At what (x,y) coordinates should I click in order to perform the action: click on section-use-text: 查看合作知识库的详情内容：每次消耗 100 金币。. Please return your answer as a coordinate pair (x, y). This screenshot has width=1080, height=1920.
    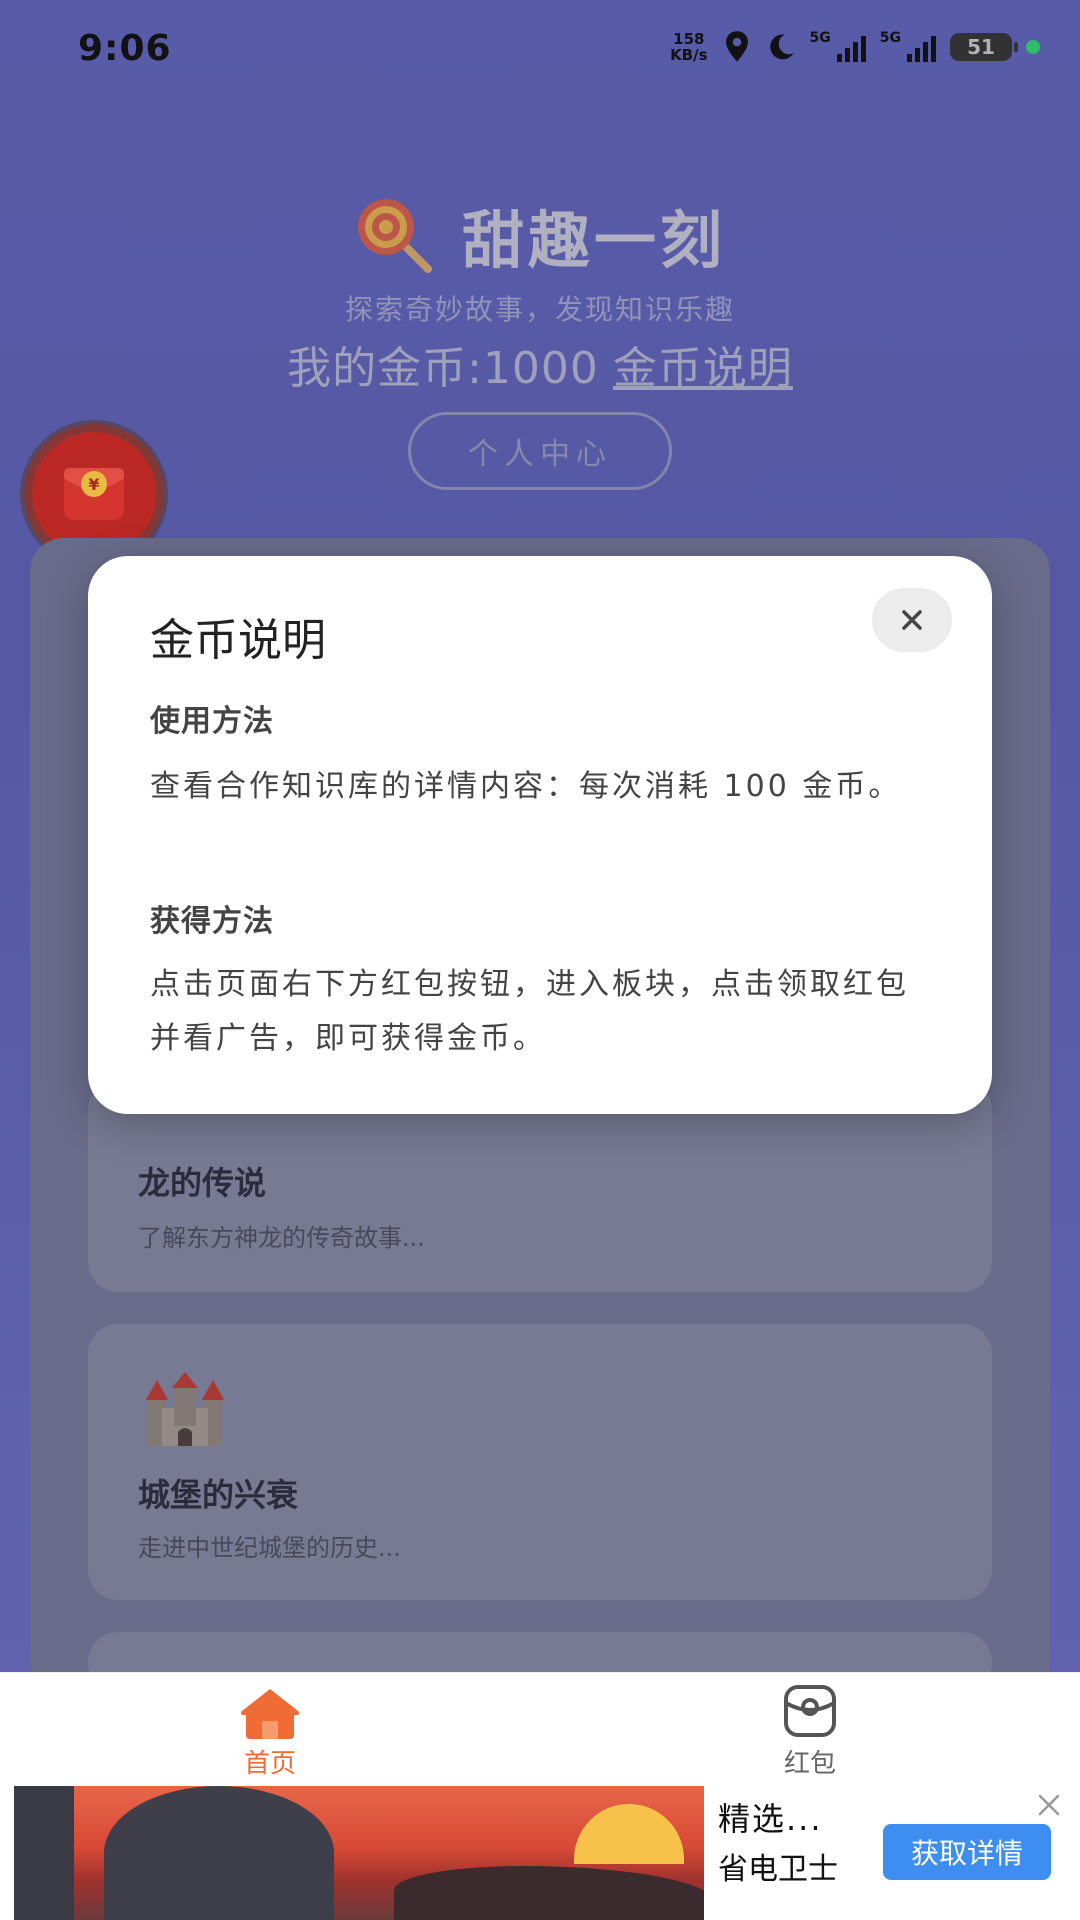
    Looking at the image, I should click on (526, 786).